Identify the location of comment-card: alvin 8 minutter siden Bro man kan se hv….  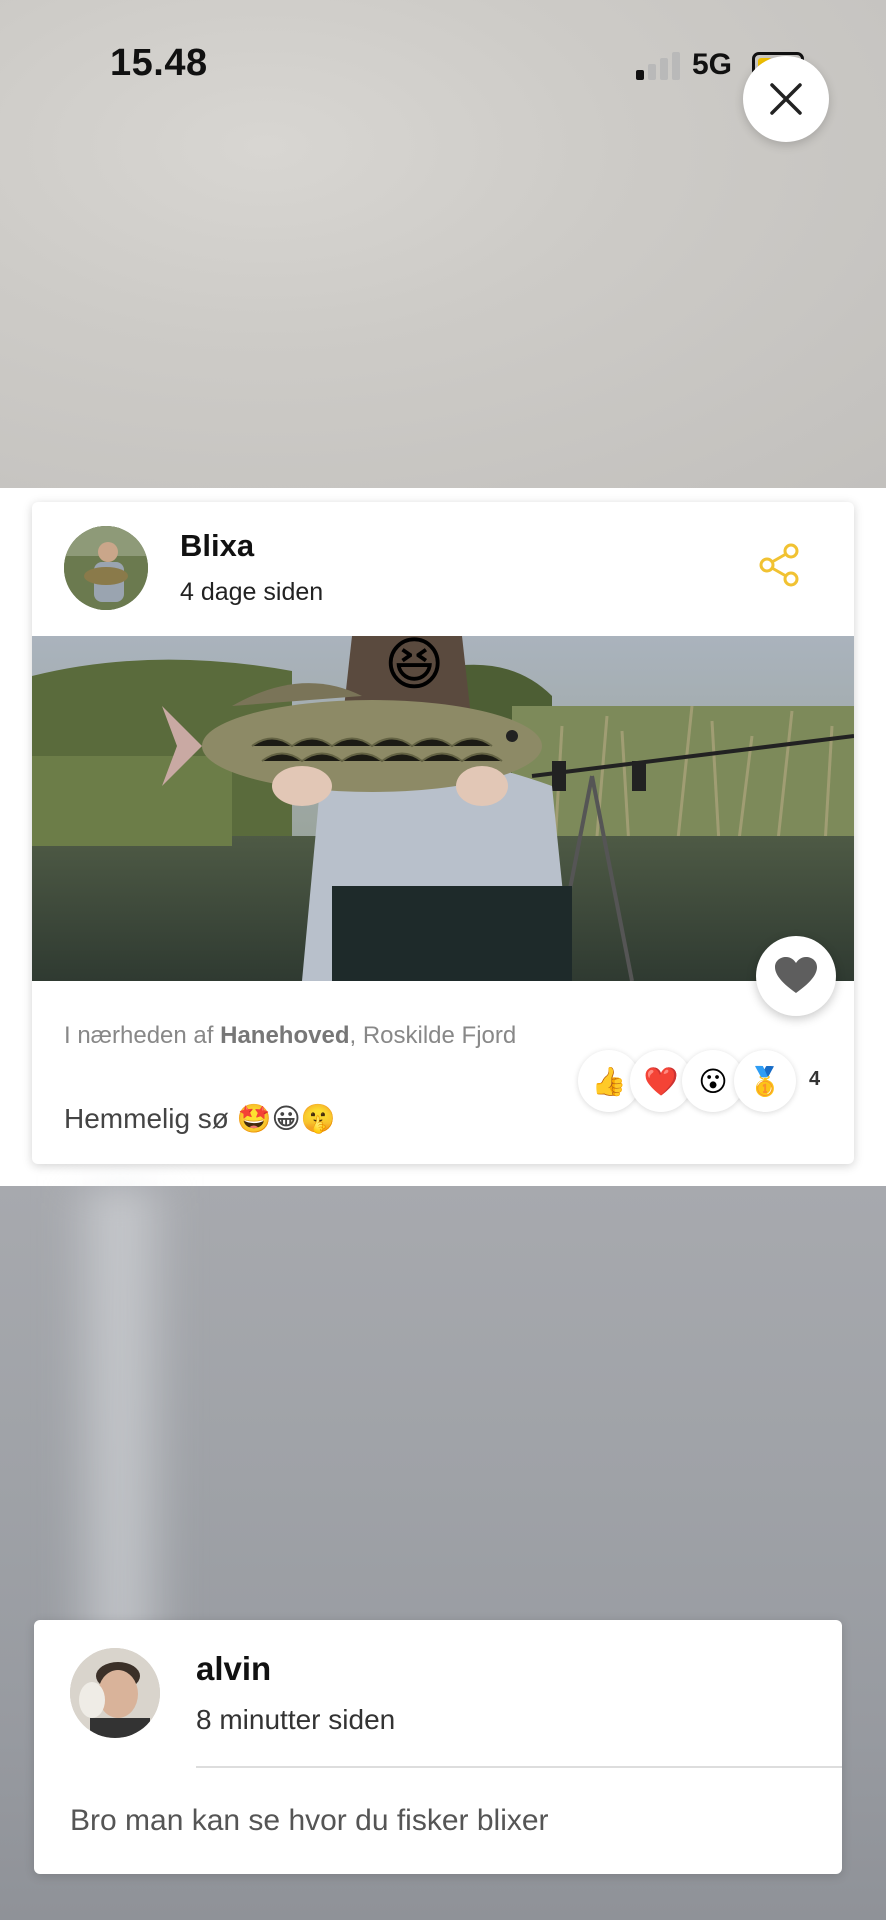
(438, 1747).